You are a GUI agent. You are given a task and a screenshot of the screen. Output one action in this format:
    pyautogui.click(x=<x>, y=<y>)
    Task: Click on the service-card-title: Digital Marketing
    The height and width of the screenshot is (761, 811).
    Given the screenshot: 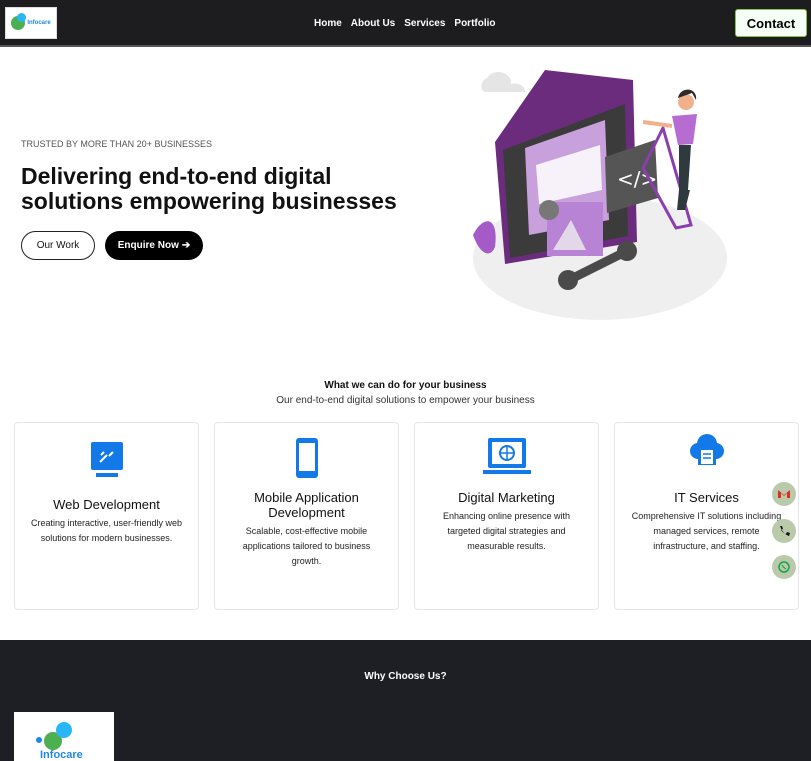 What is the action you would take?
    pyautogui.click(x=506, y=497)
    